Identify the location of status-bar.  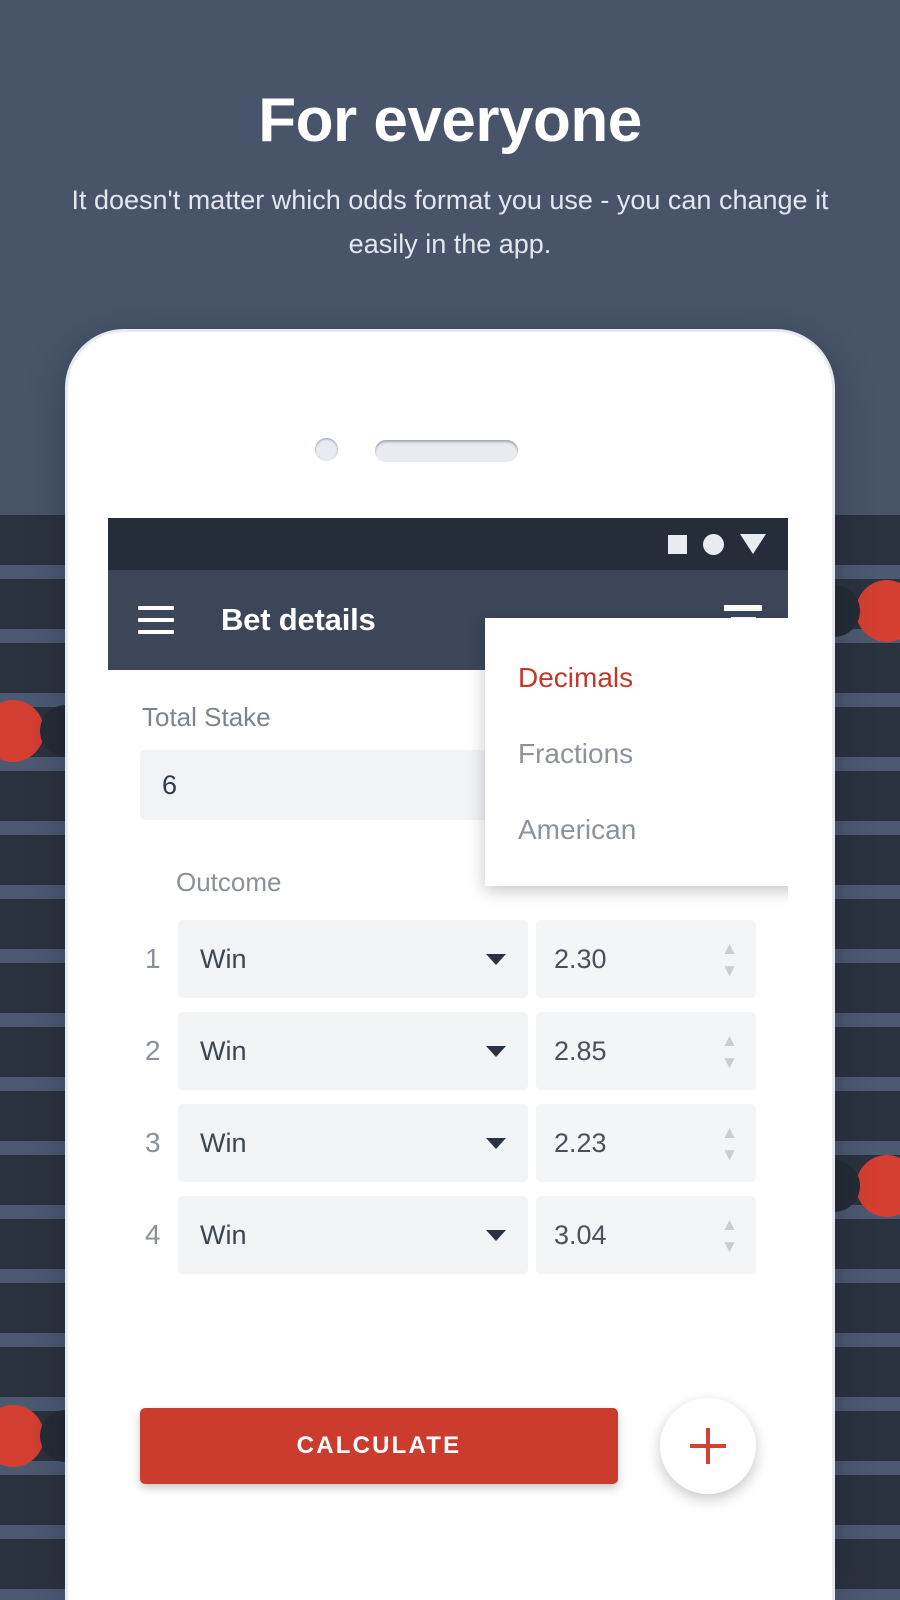
(448, 544).